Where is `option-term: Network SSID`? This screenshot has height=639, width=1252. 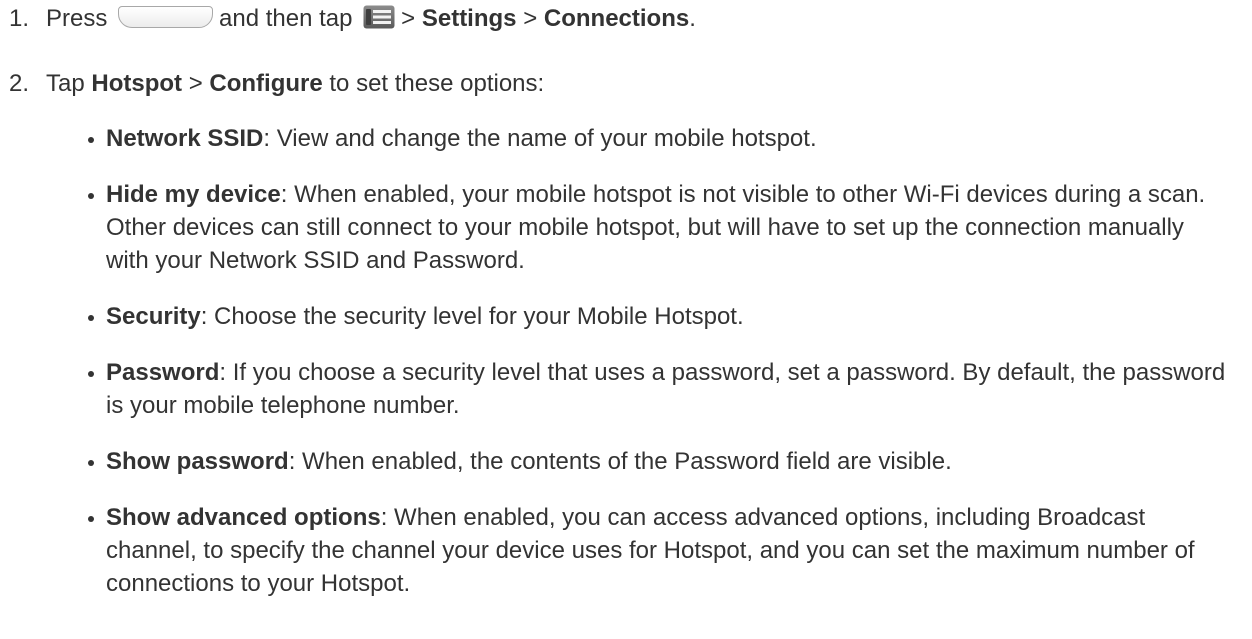
option-term: Network SSID is located at coordinates (185, 138).